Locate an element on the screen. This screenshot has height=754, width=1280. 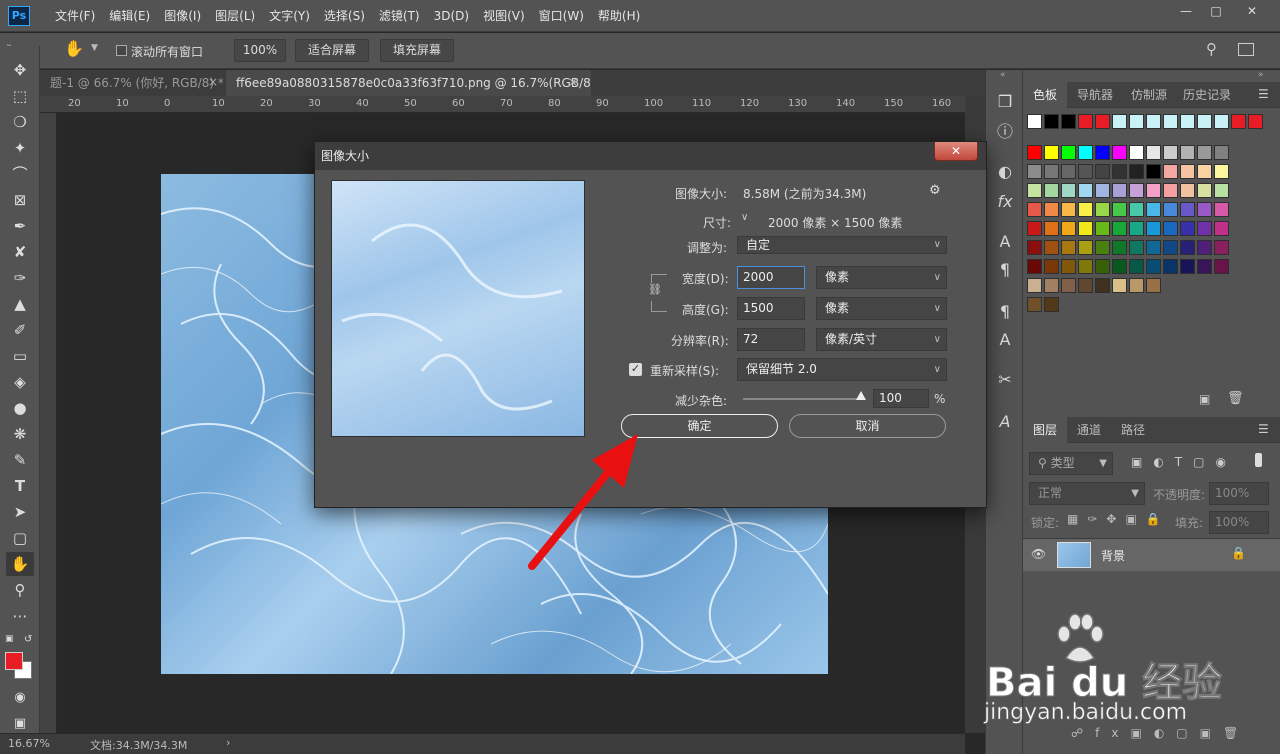
styles-icon: fx is located at coordinates (1005, 202).